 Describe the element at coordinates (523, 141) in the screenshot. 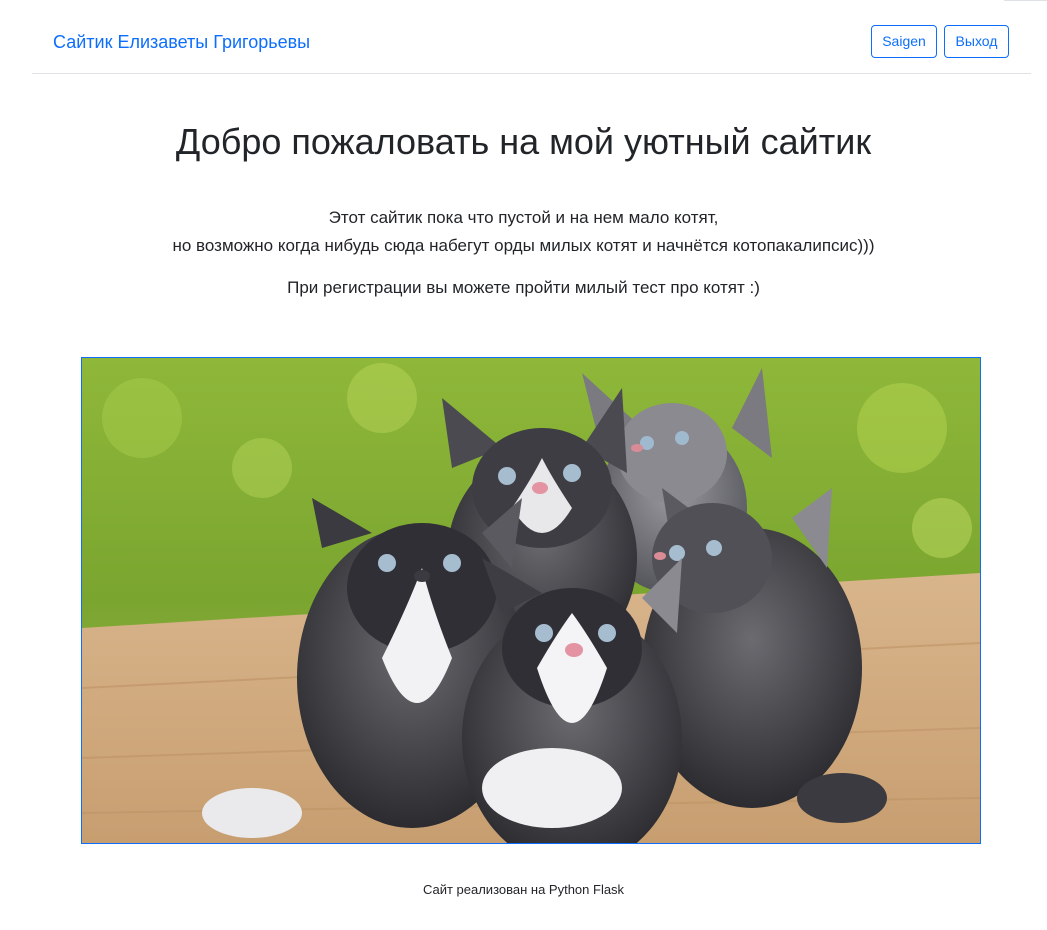

I see `page-title: Добро пожаловать на мой уютный сайтик` at that location.